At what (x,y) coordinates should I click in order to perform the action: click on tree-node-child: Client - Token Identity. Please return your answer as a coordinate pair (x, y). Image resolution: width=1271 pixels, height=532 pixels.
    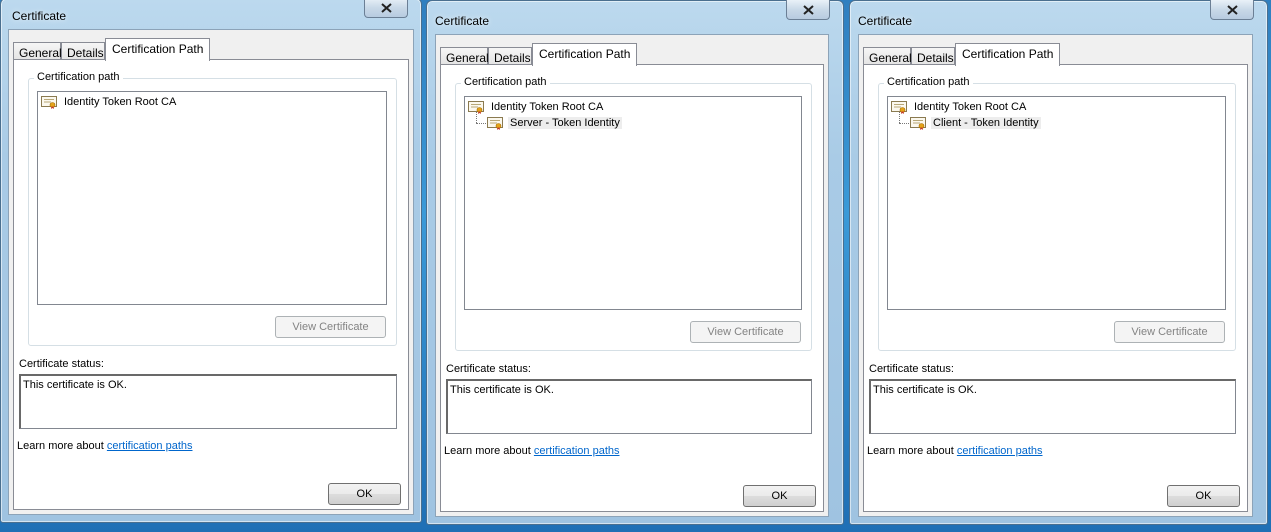
    Looking at the image, I should click on (975, 123).